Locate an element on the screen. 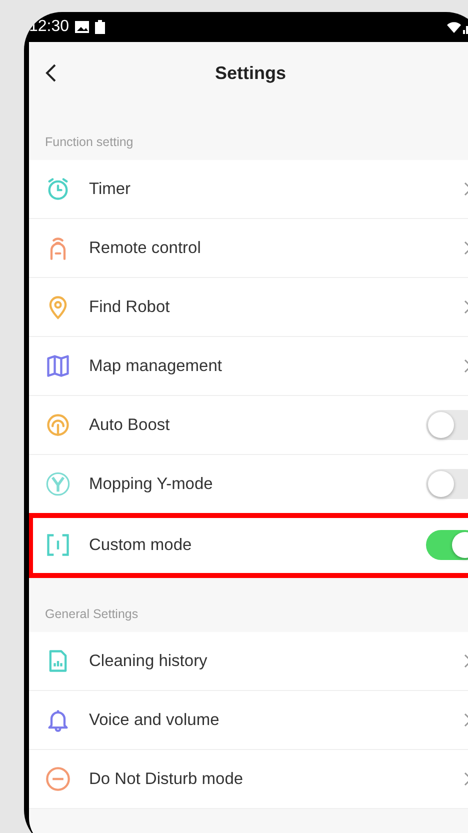 Image resolution: width=468 pixels, height=833 pixels. settings-row: Auto Boost is located at coordinates (248, 425).